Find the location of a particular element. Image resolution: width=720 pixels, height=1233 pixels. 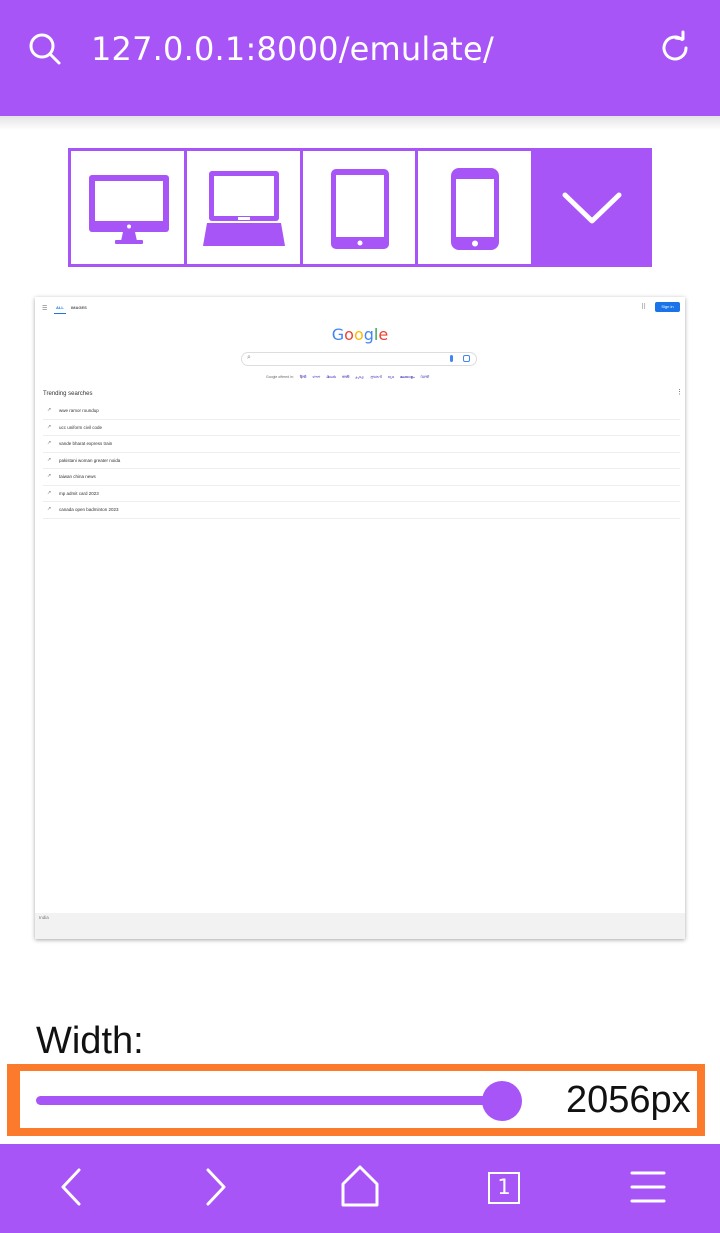

address-bar: 127.0.0.1:8000/emulate/ is located at coordinates (360, 58).